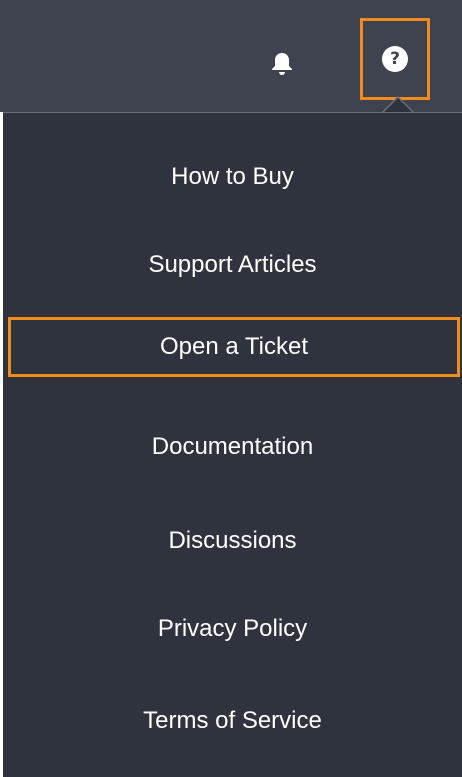 The width and height of the screenshot is (462, 777). I want to click on dropdown-pointer, so click(398, 105).